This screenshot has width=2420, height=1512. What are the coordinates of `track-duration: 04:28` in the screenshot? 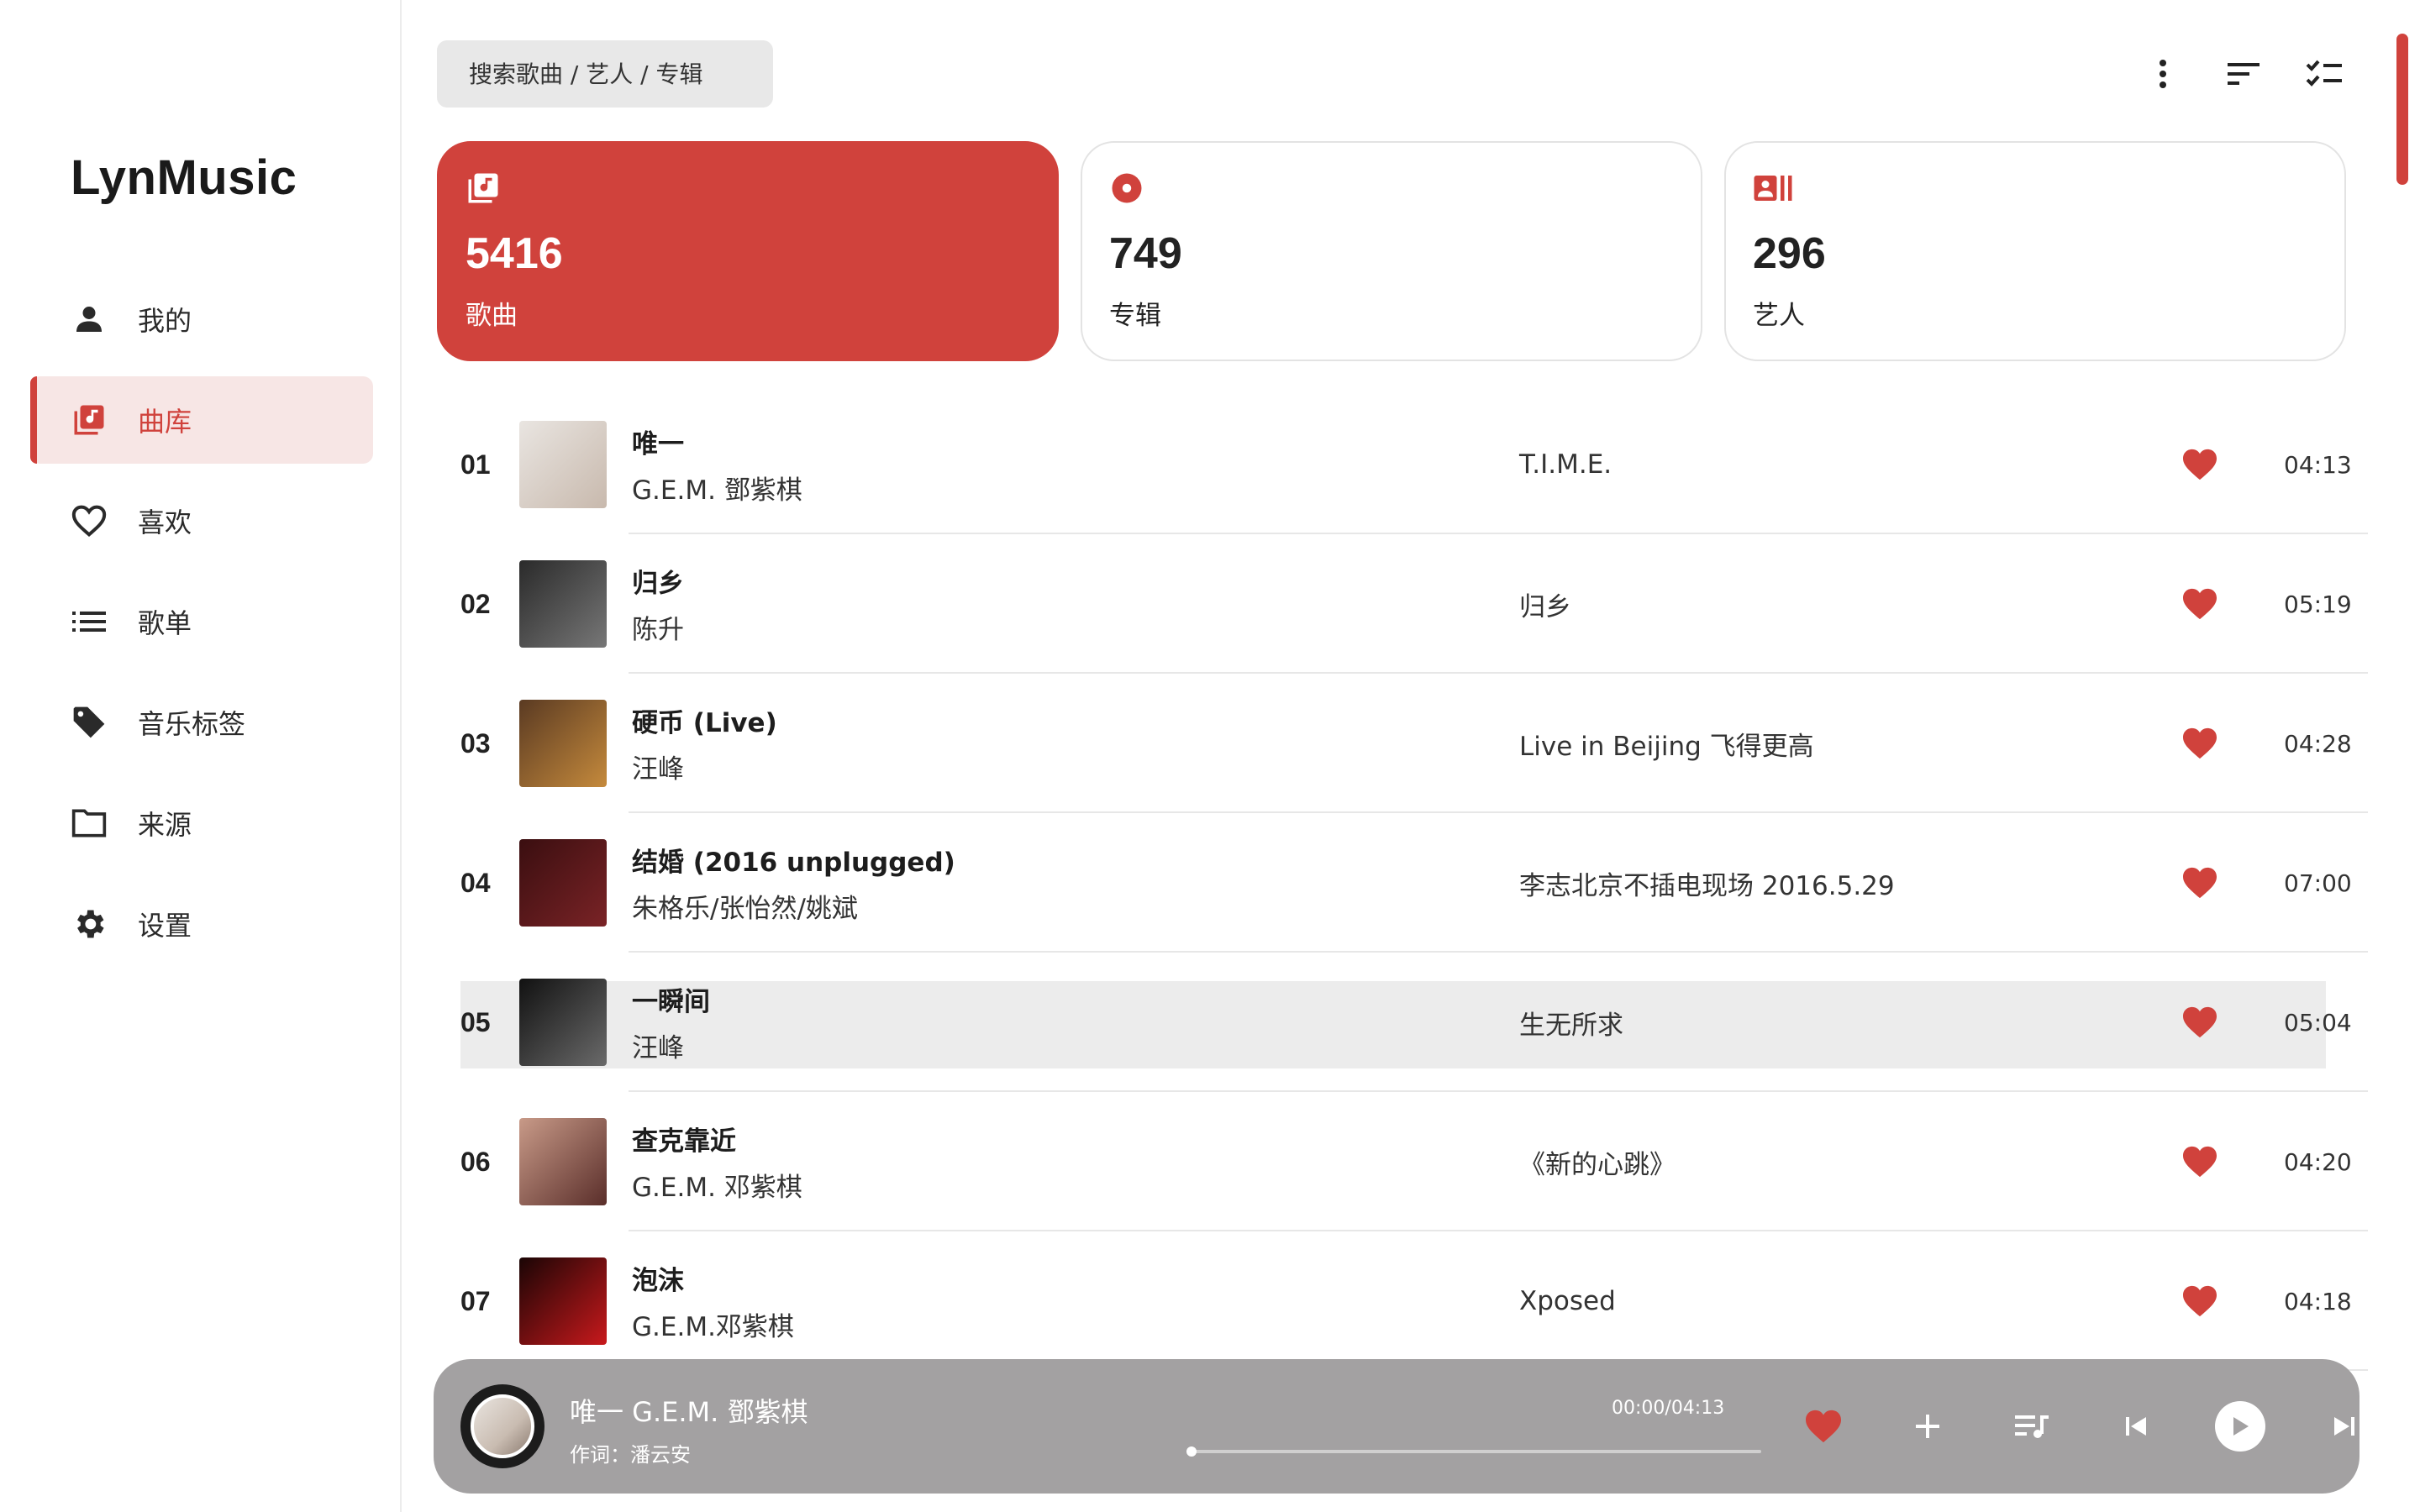 It's located at (2318, 743).